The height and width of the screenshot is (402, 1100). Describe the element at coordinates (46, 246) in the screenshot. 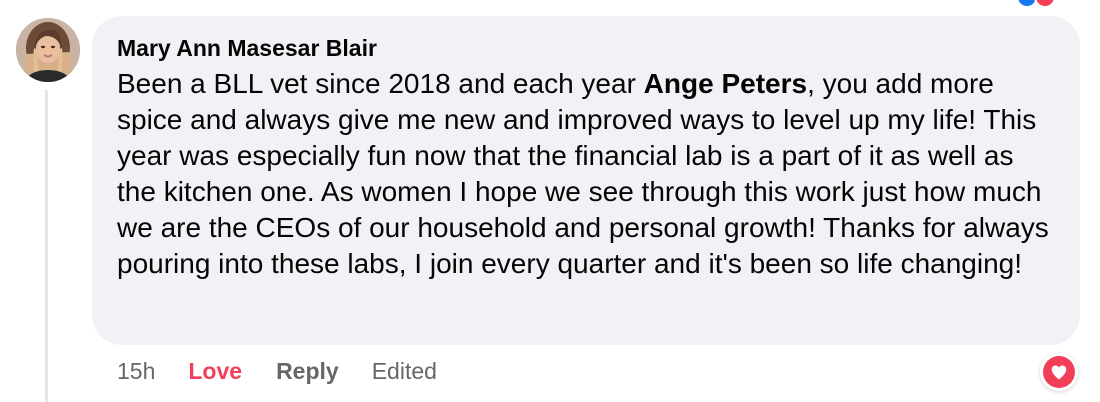

I see `reply-thread-line` at that location.